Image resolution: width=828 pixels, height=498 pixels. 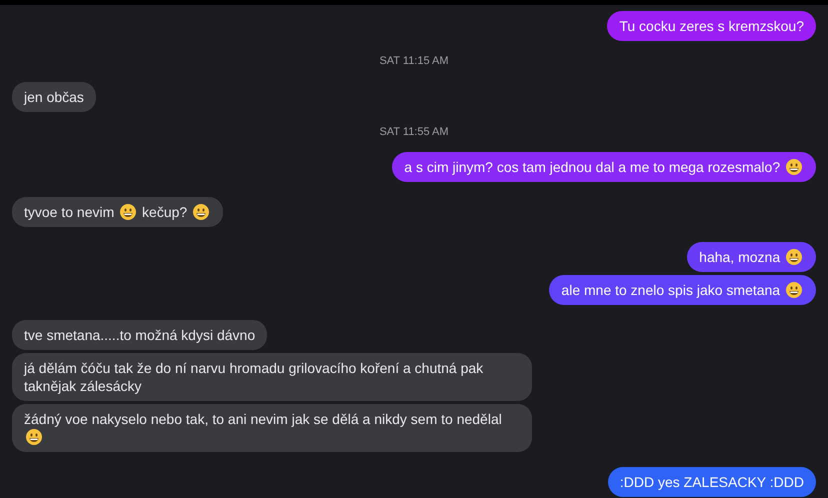 I want to click on message-bubble: žádný voe nakyselo nebo tak, to ani nevim jak se dělá a nikdy sem to nedělal, so click(x=272, y=428).